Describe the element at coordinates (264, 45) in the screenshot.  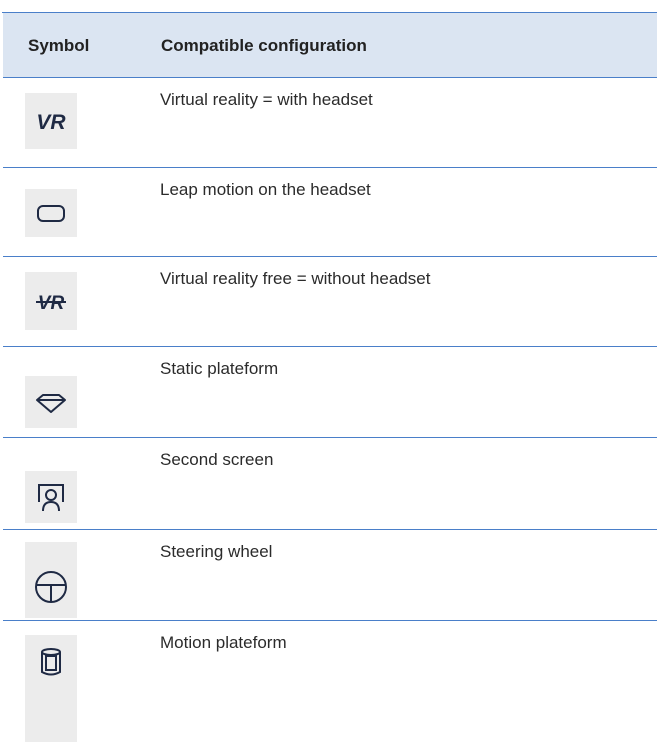
I see `header-configuration: Compatible configuration` at that location.